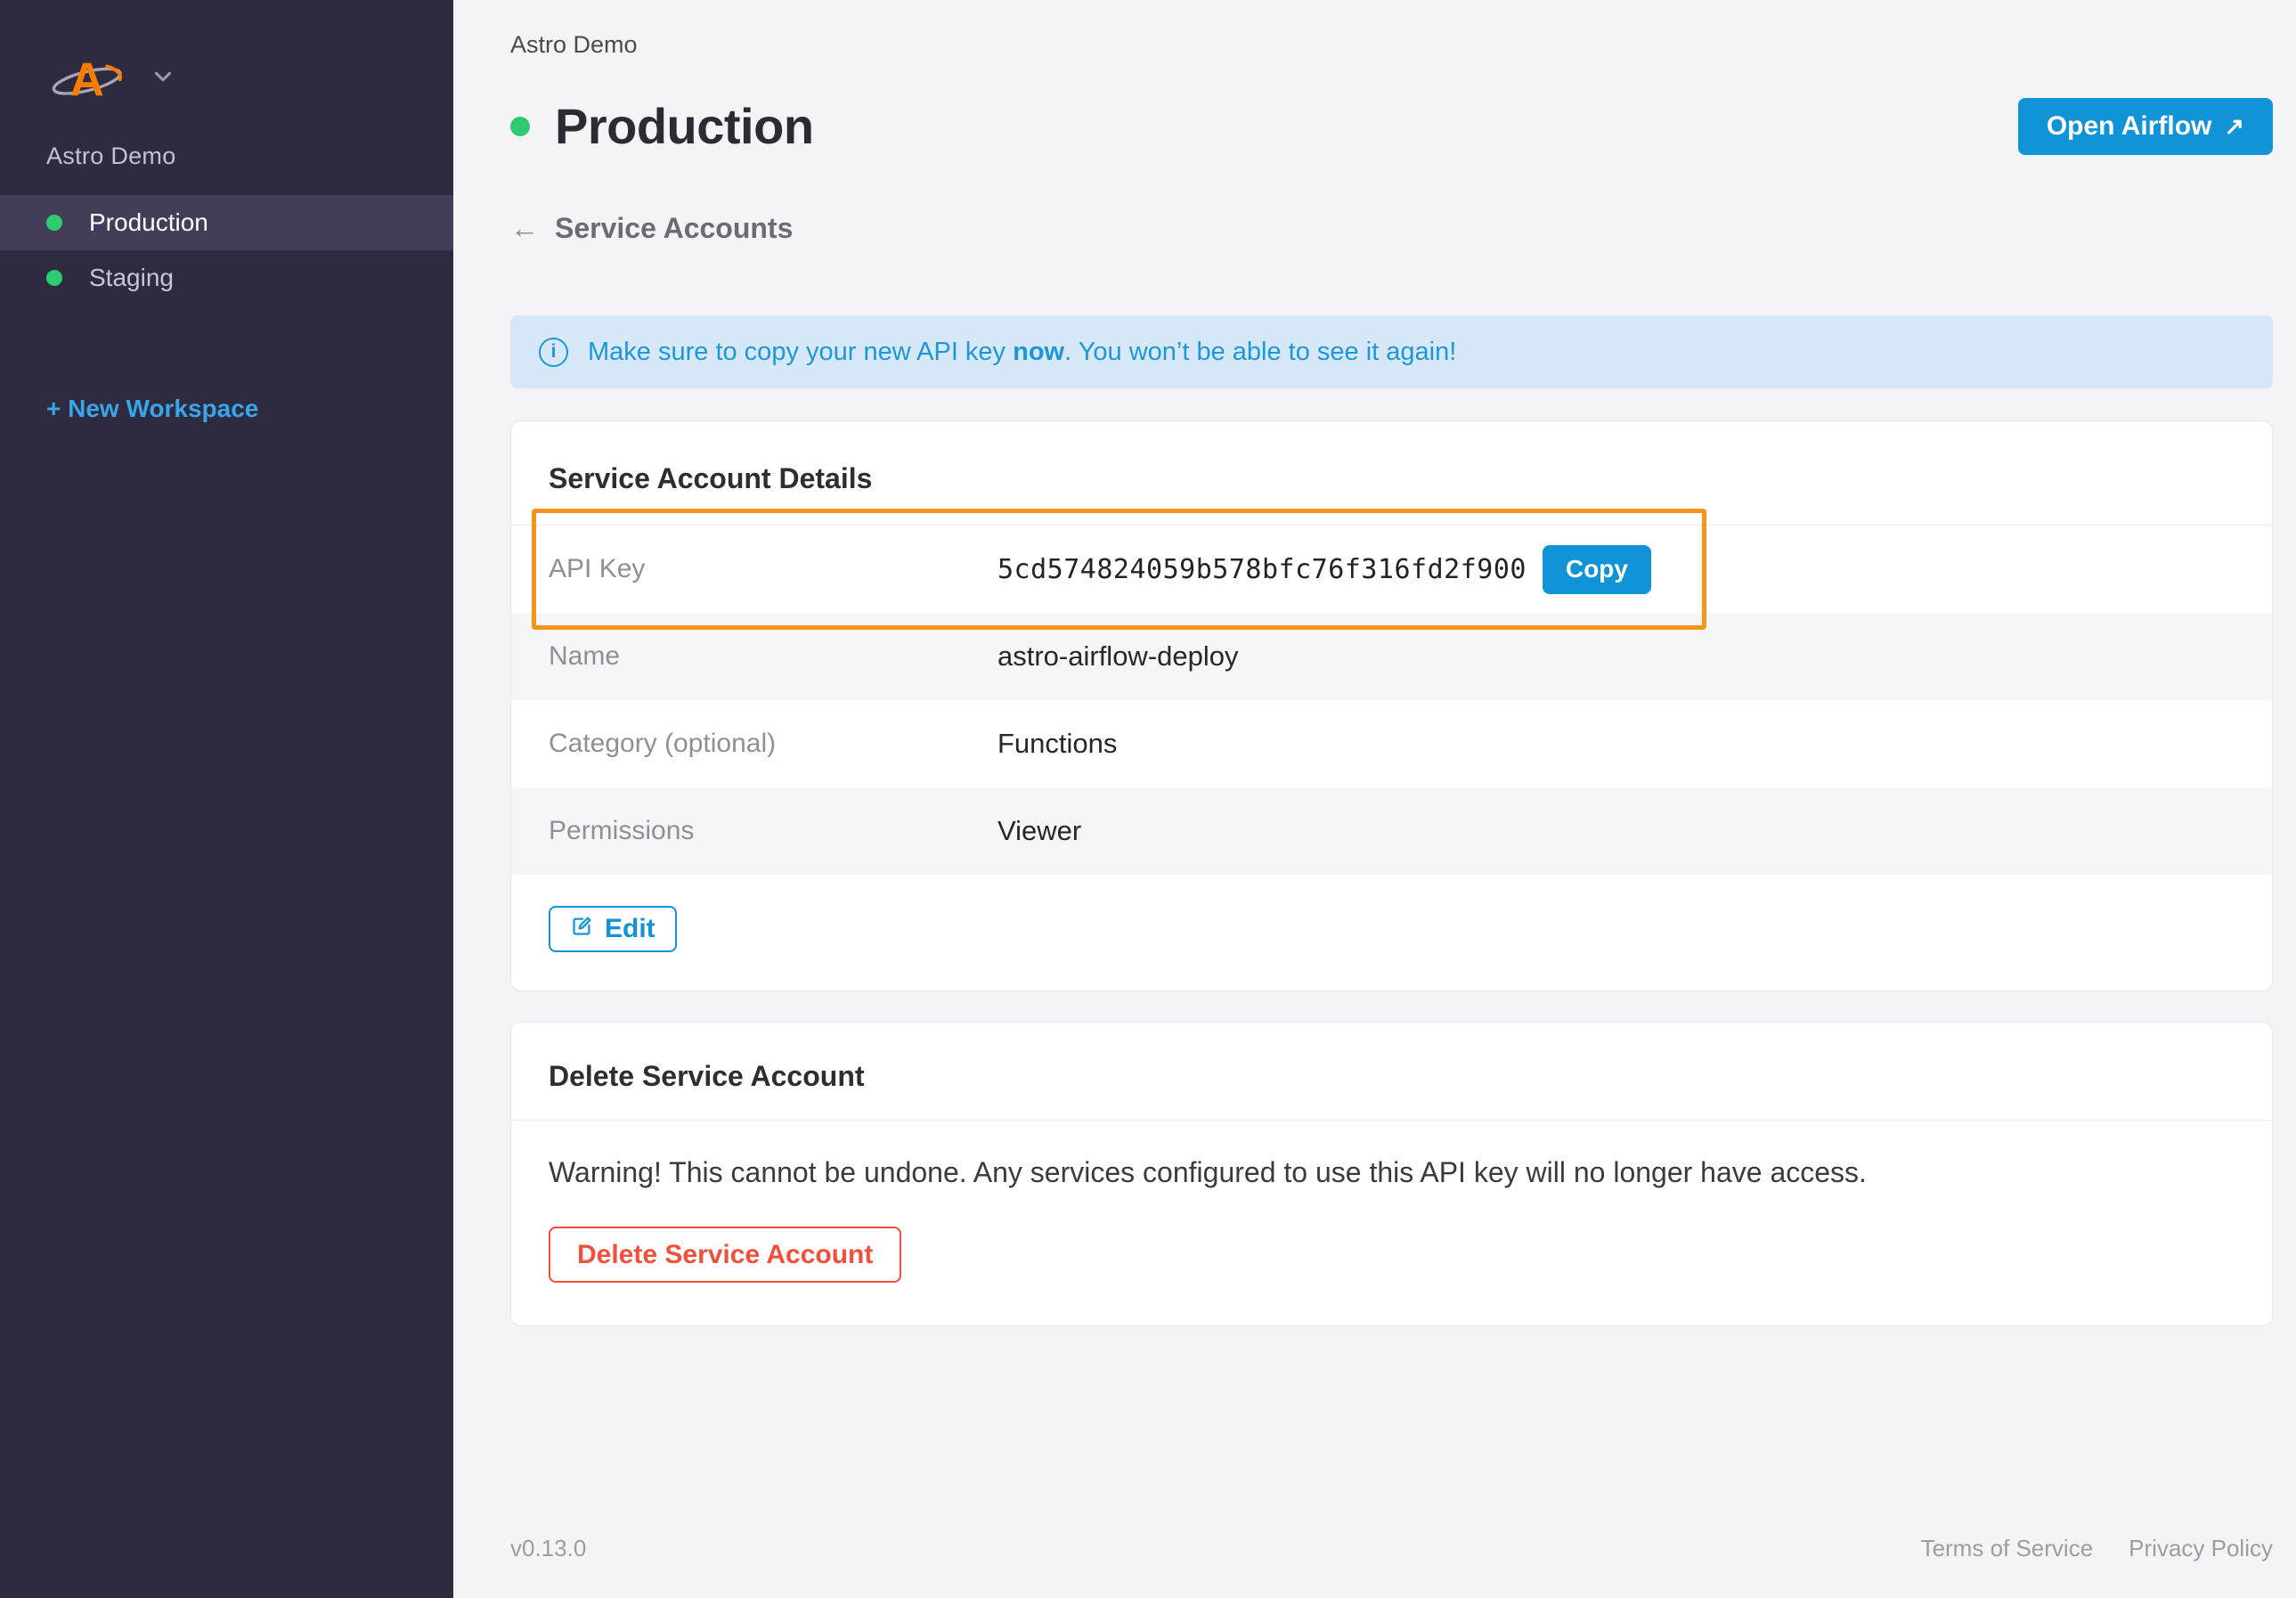  Describe the element at coordinates (226, 223) in the screenshot. I see `sidebar-item-production: Production` at that location.